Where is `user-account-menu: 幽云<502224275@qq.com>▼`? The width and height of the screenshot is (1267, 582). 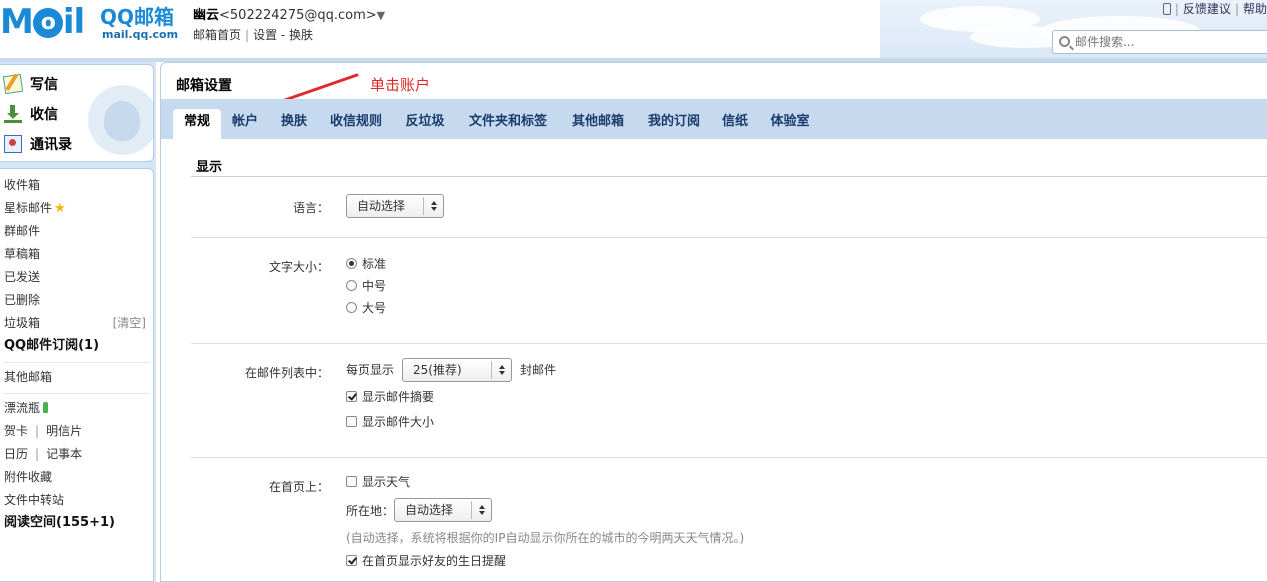 user-account-menu: 幽云<502224275@qq.com>▼ is located at coordinates (289, 13).